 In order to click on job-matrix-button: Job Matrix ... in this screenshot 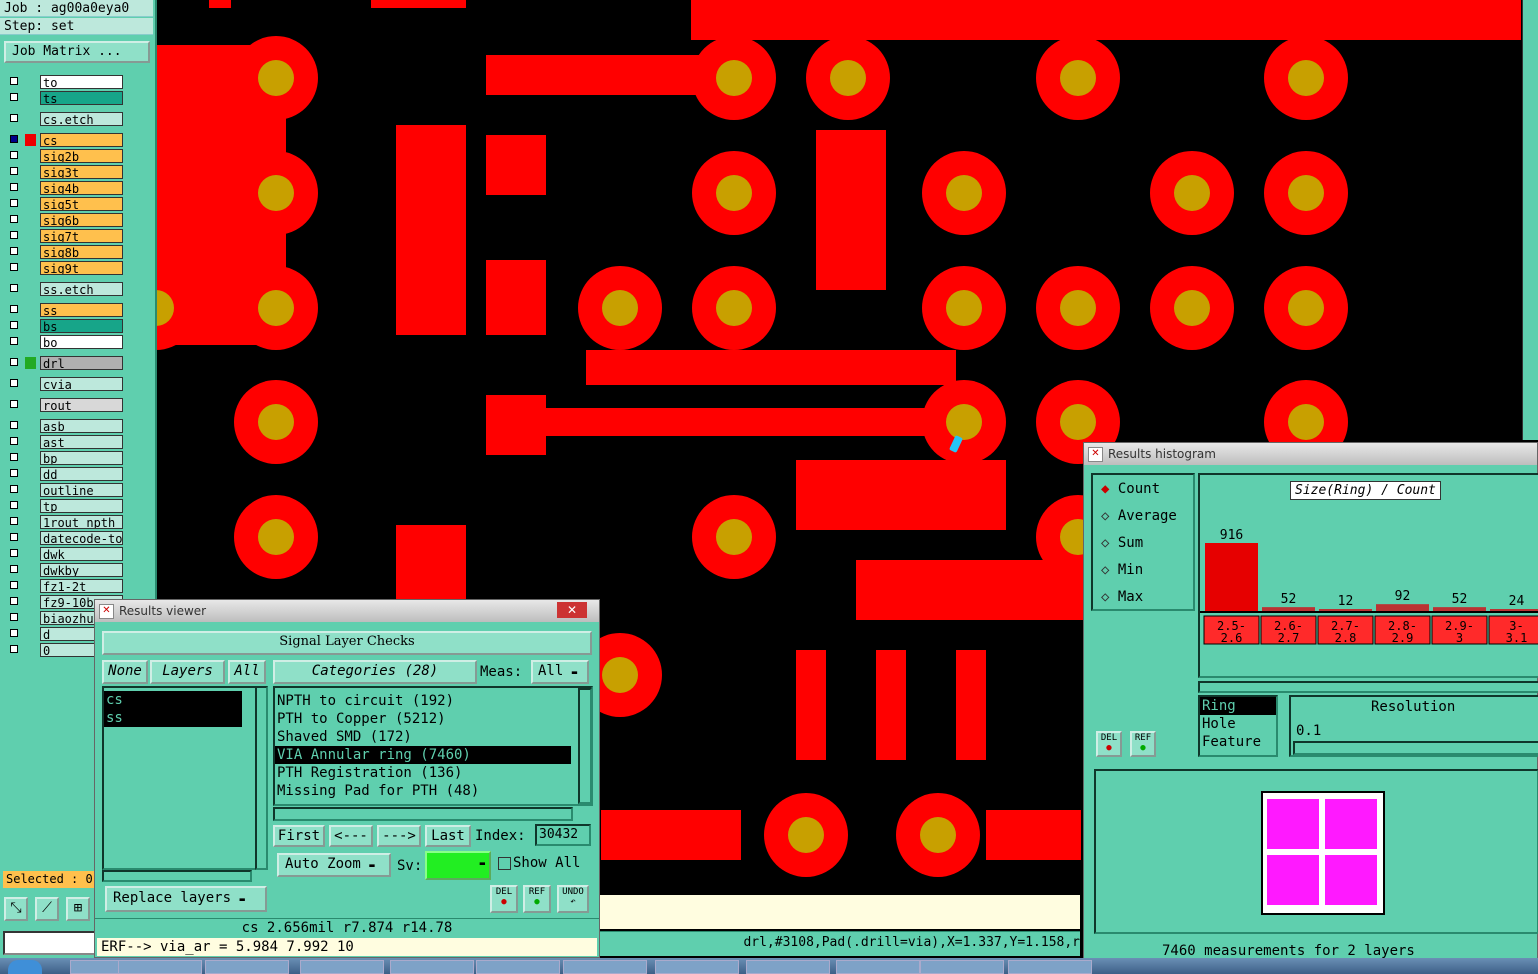, I will do `click(77, 52)`.